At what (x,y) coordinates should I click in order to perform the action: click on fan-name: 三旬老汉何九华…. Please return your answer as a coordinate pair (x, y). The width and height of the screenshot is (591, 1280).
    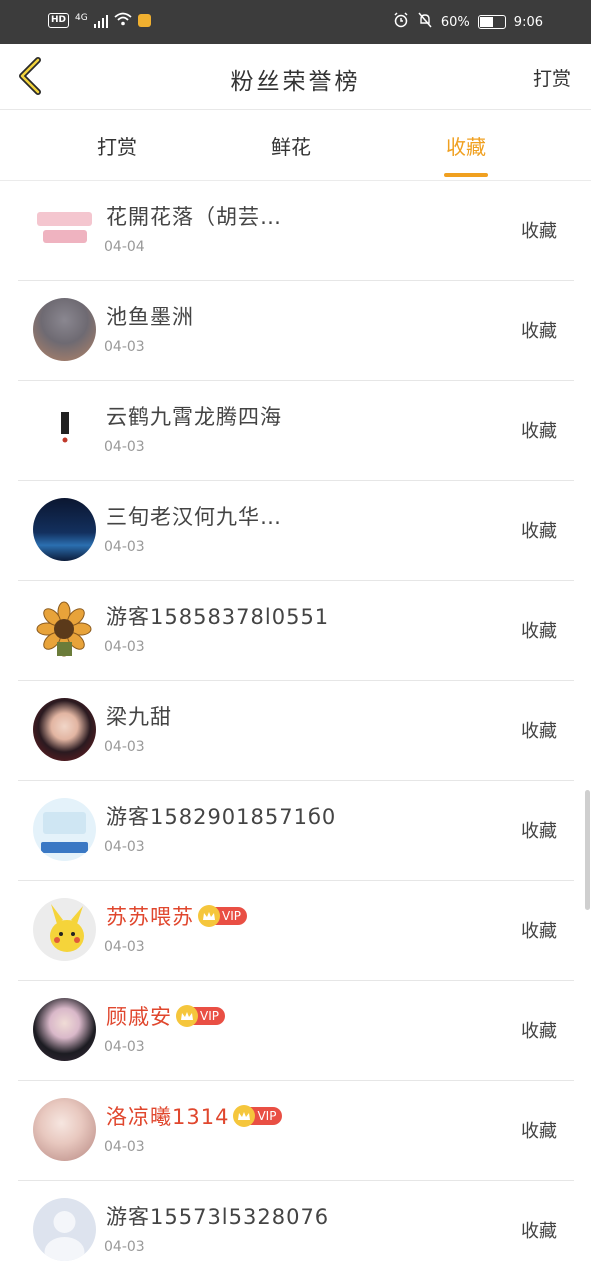
    Looking at the image, I should click on (194, 517).